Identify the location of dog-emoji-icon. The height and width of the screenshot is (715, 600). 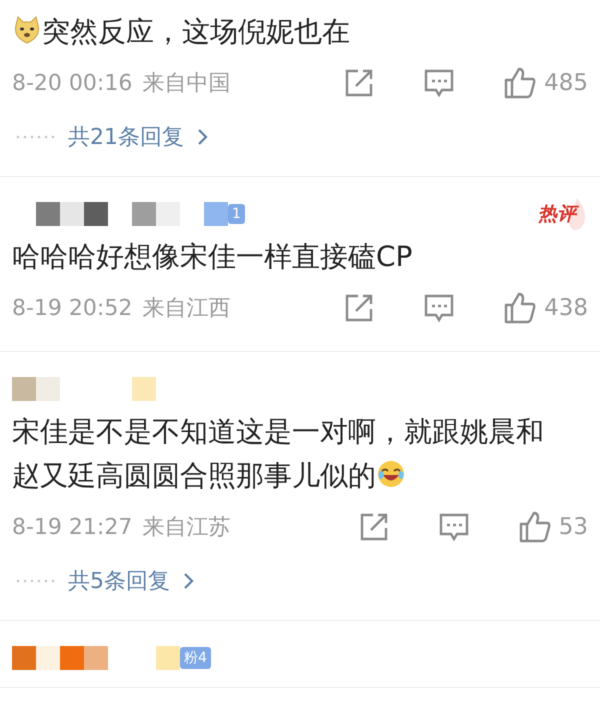
(27, 30).